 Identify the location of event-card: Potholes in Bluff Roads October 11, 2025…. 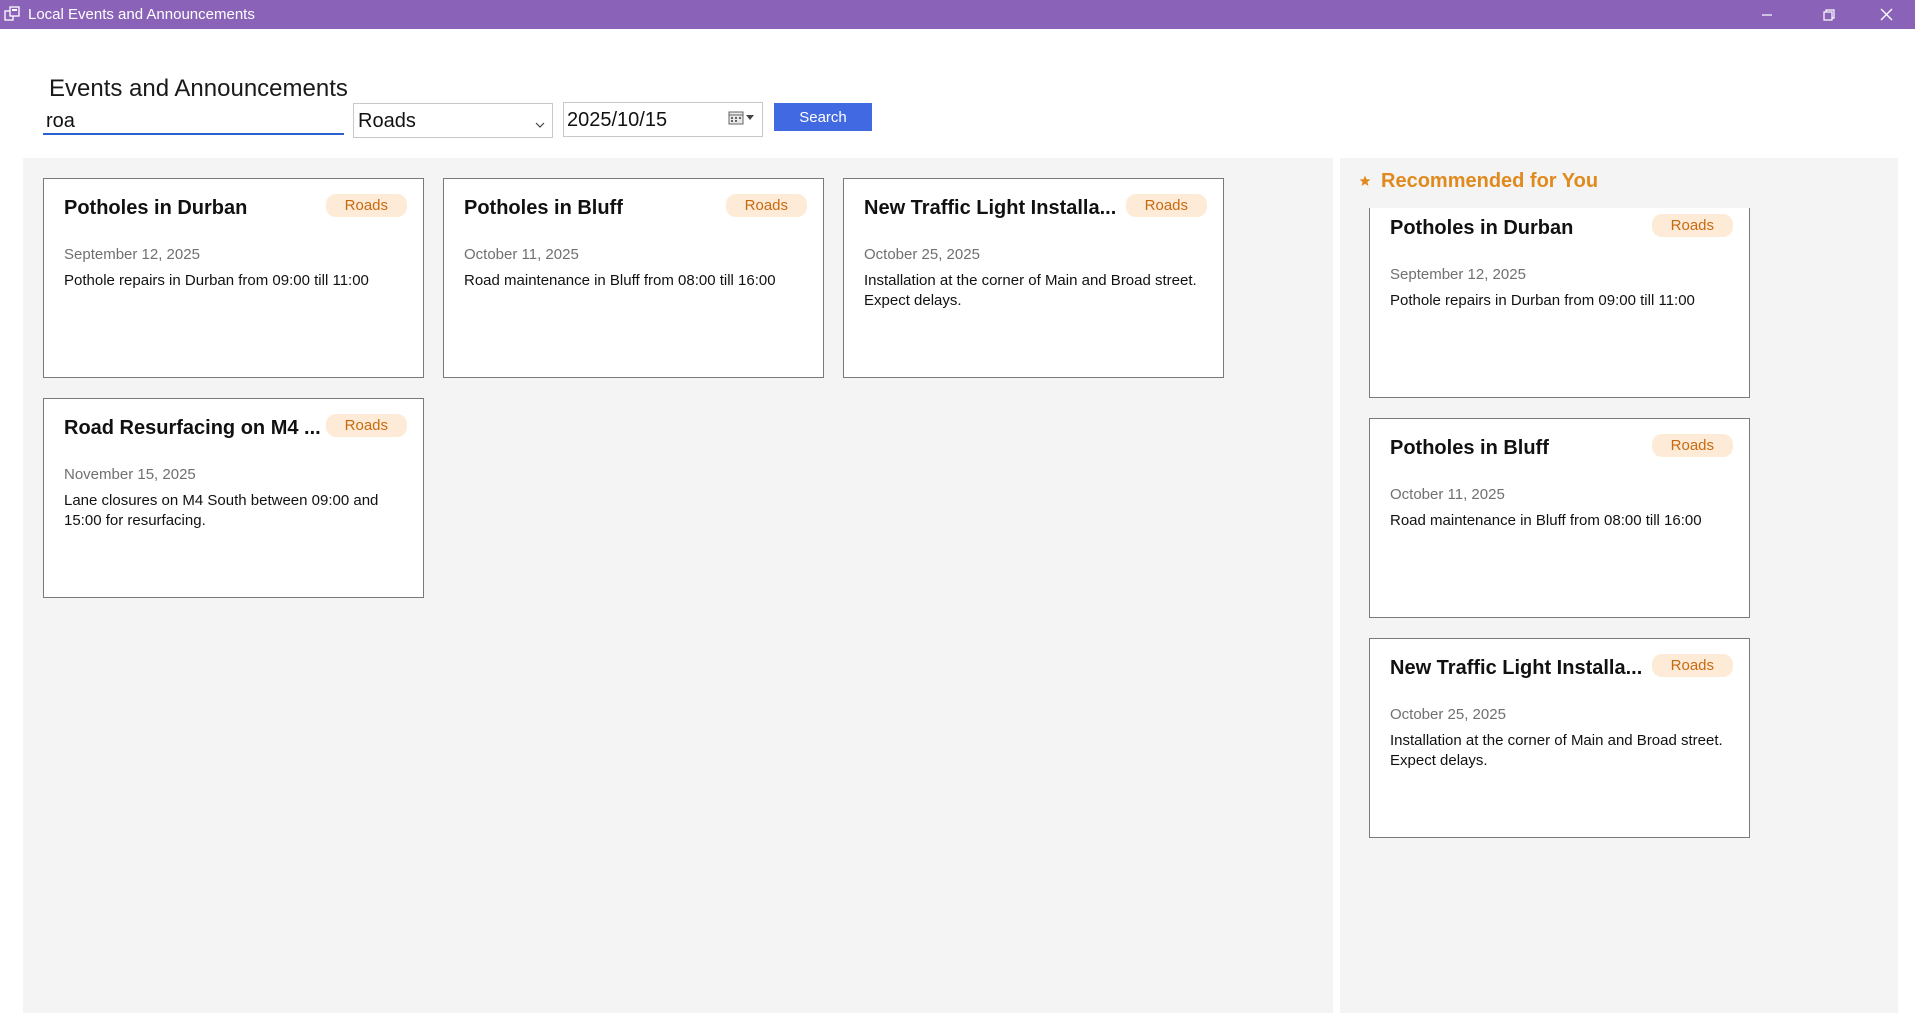
(633, 278).